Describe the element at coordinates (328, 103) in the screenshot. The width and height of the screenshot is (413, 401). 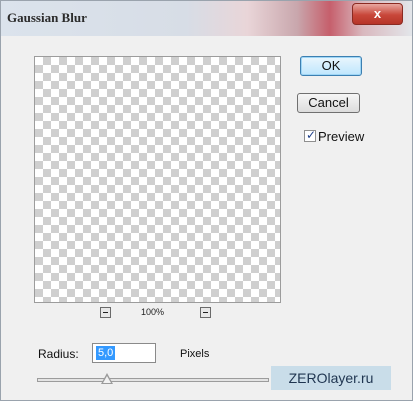
I see `cancel-button: Cancel` at that location.